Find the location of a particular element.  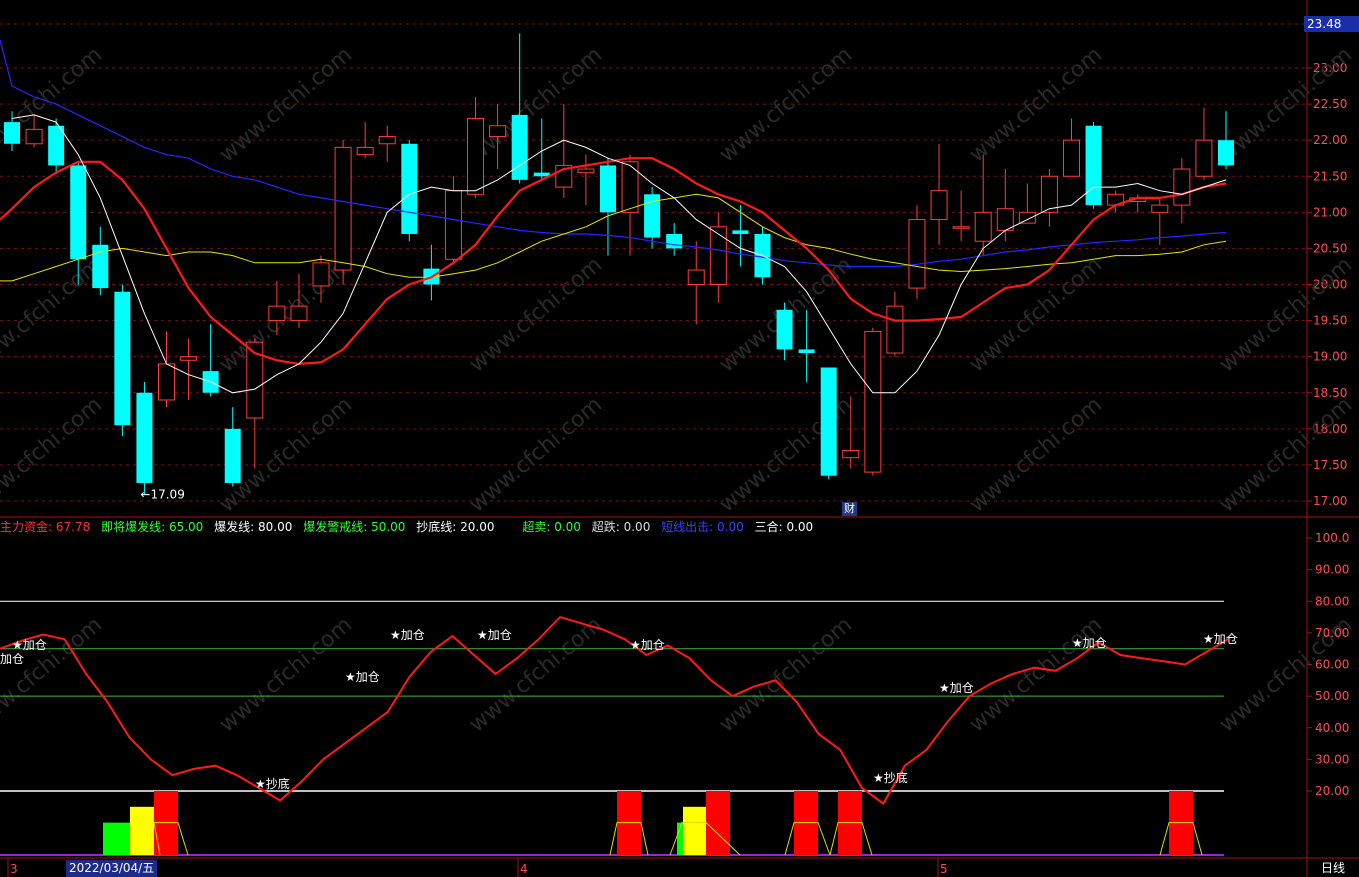

bottom-line-readout: 抄底线: 20.00 is located at coordinates (455, 527).